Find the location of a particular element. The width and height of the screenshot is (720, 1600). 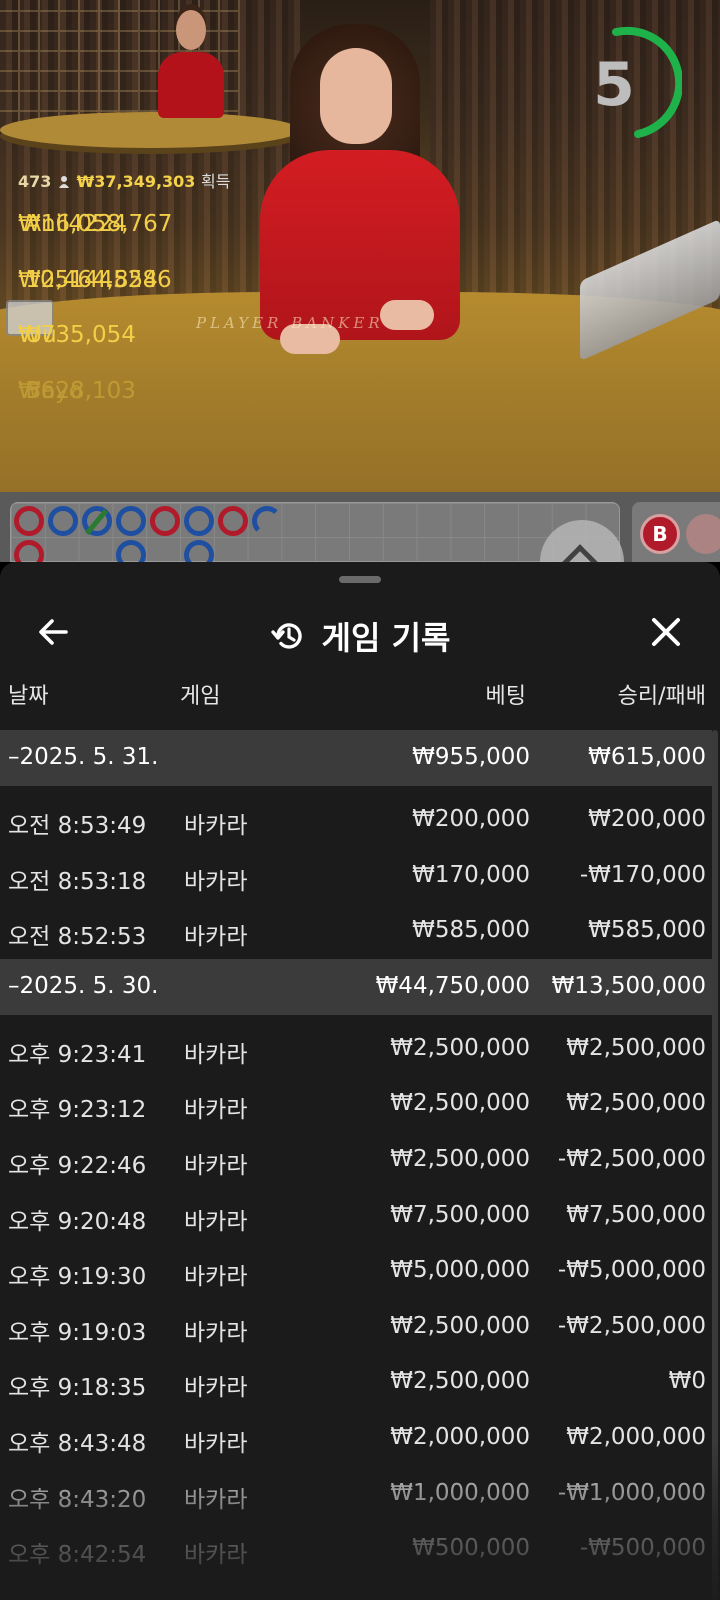

bead-road is located at coordinates (315, 536).